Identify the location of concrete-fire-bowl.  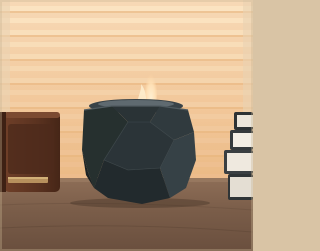
(139, 151).